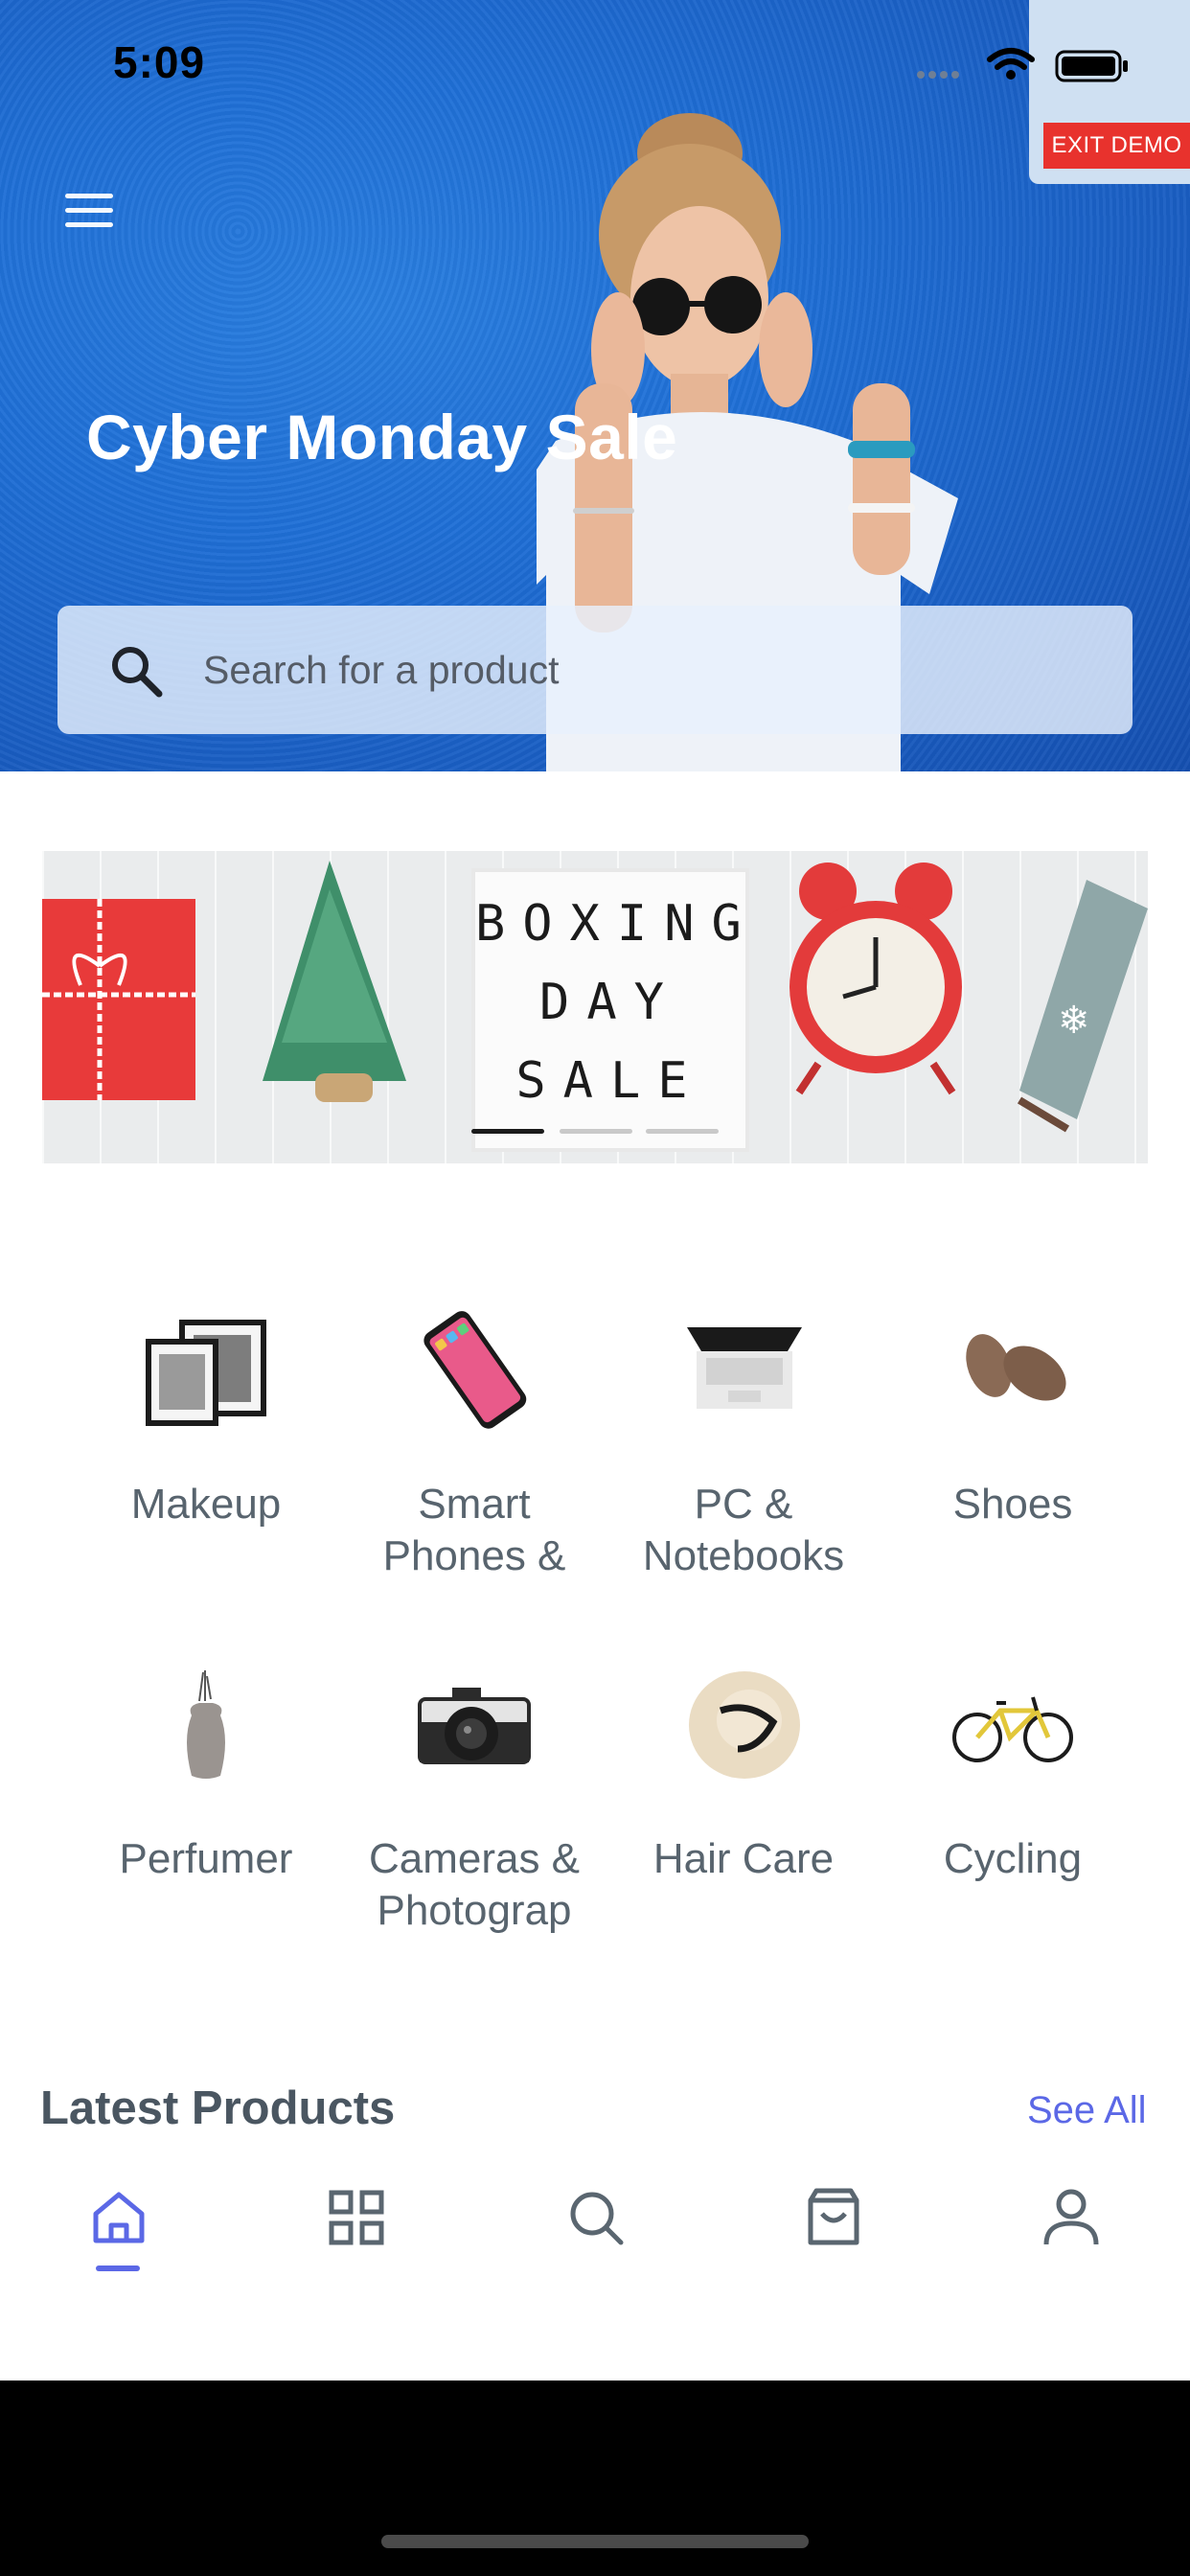  I want to click on category-label: Makeup, so click(206, 1504).